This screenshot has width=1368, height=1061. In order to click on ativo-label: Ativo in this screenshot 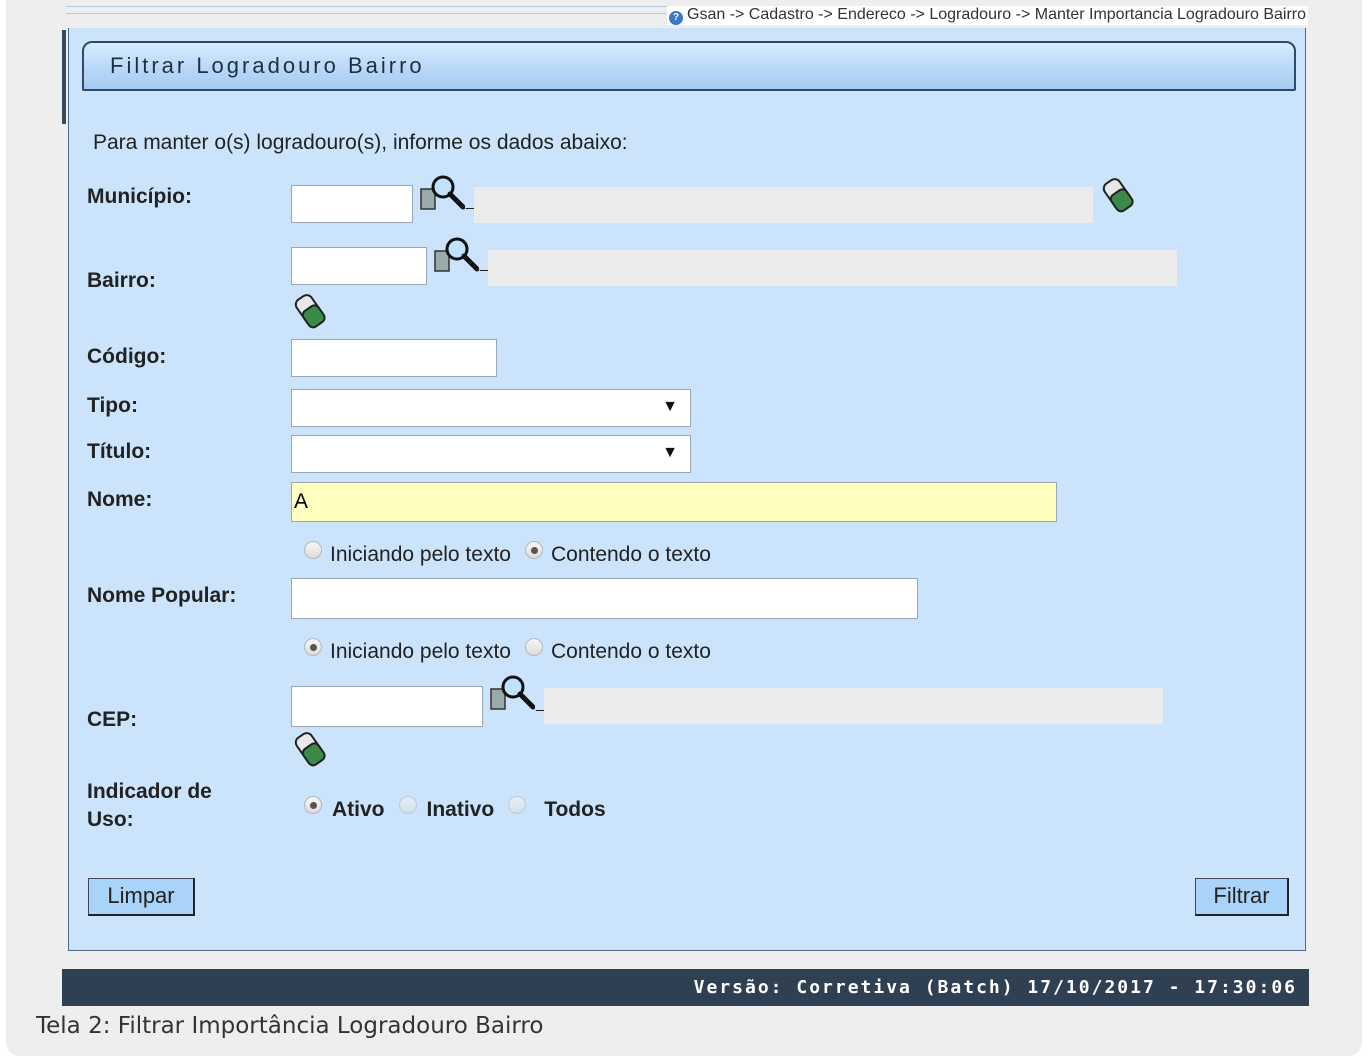, I will do `click(358, 809)`.